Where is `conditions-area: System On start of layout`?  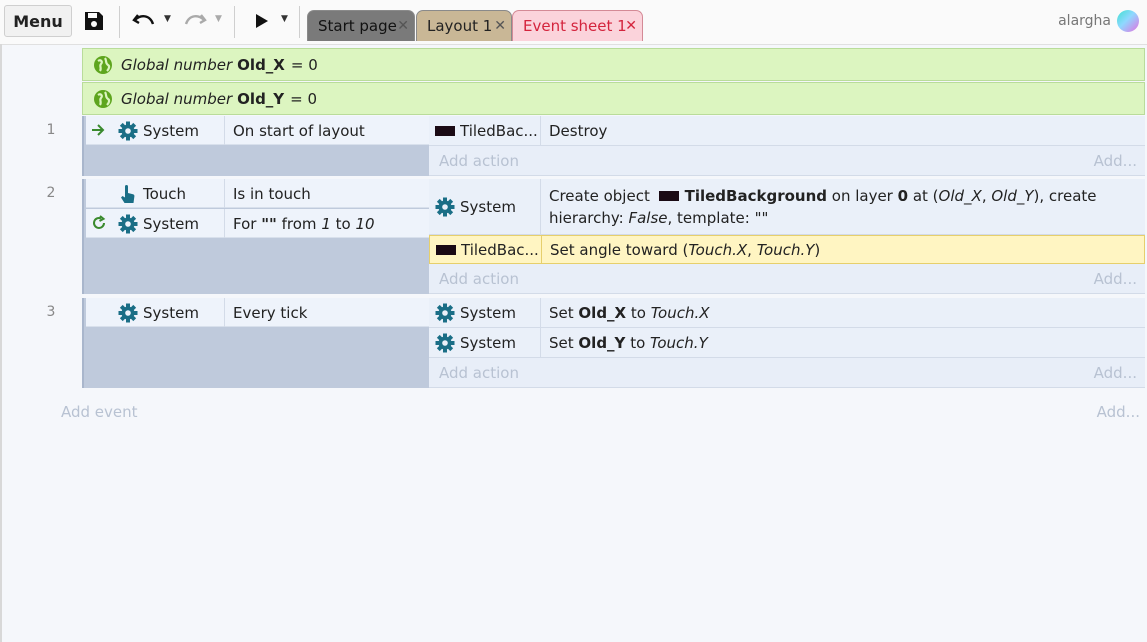
conditions-area: System On start of layout is located at coordinates (256, 146).